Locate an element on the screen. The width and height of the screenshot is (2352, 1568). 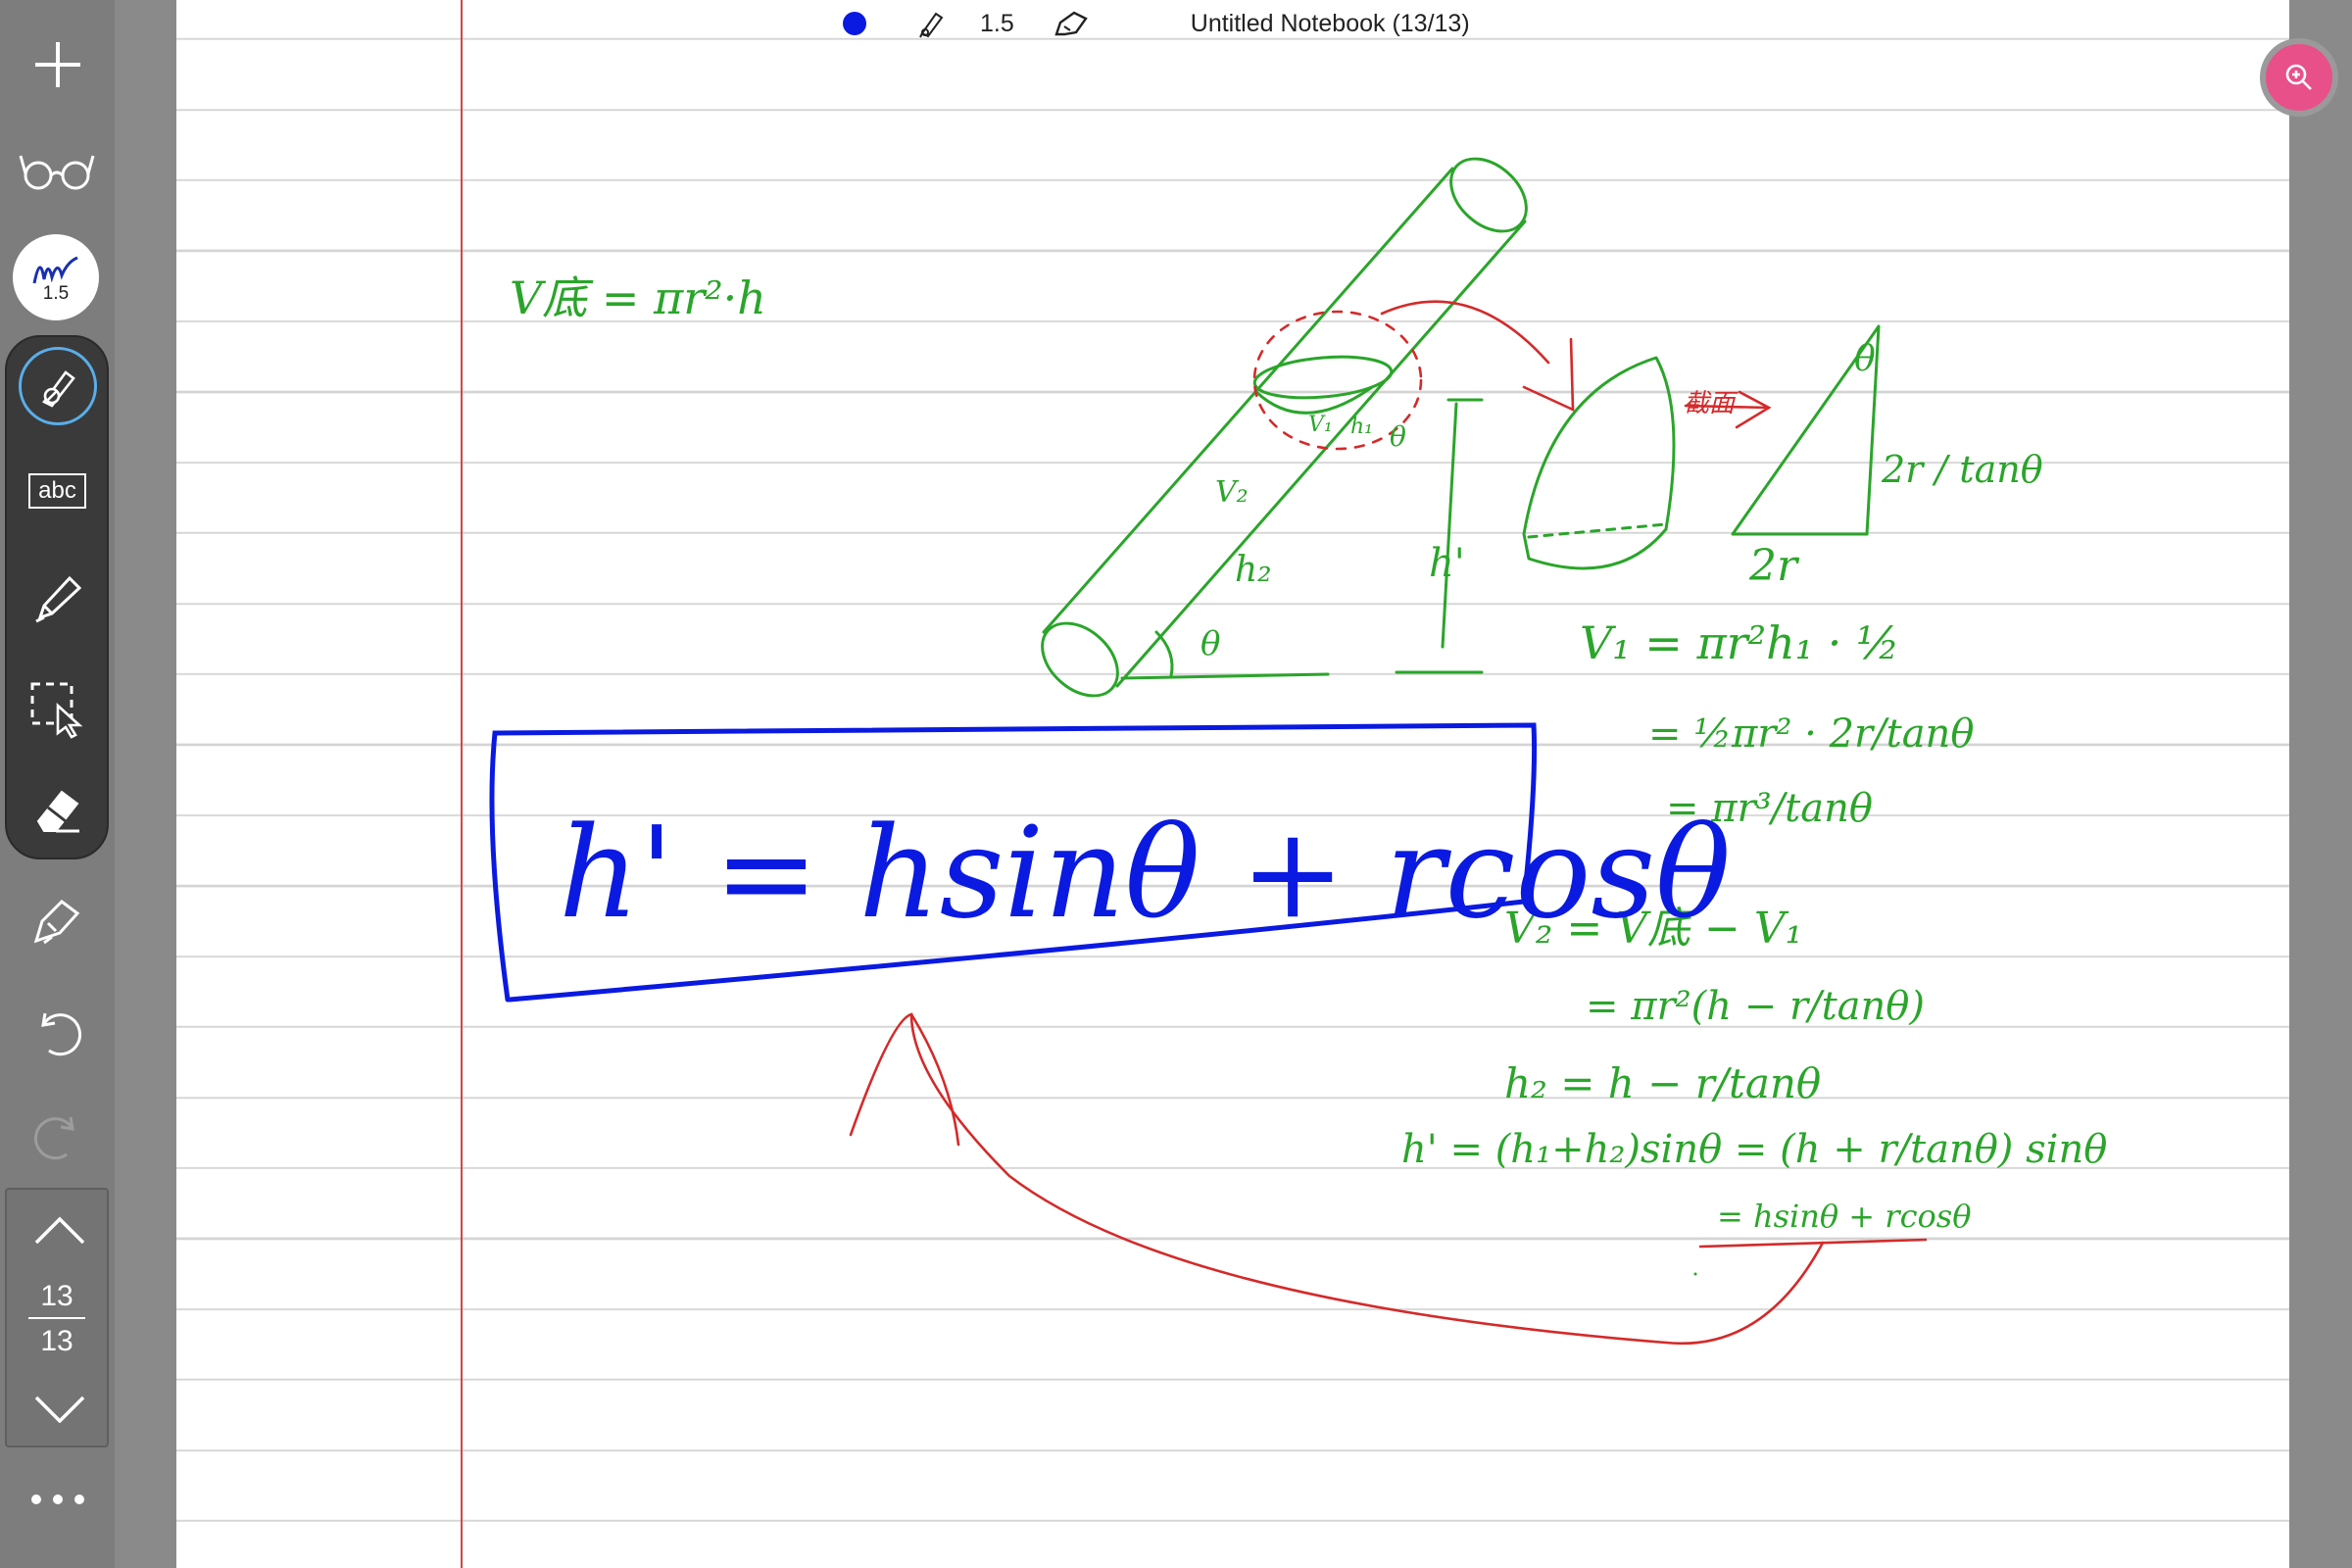
label-h2: h₂ is located at coordinates (1253, 570).